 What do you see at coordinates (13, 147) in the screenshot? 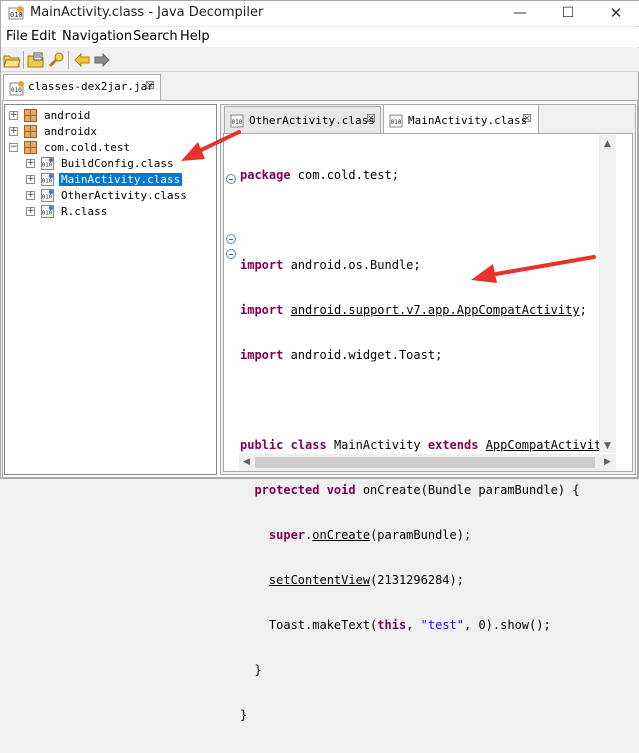
I see `collapse-icon: −` at bounding box center [13, 147].